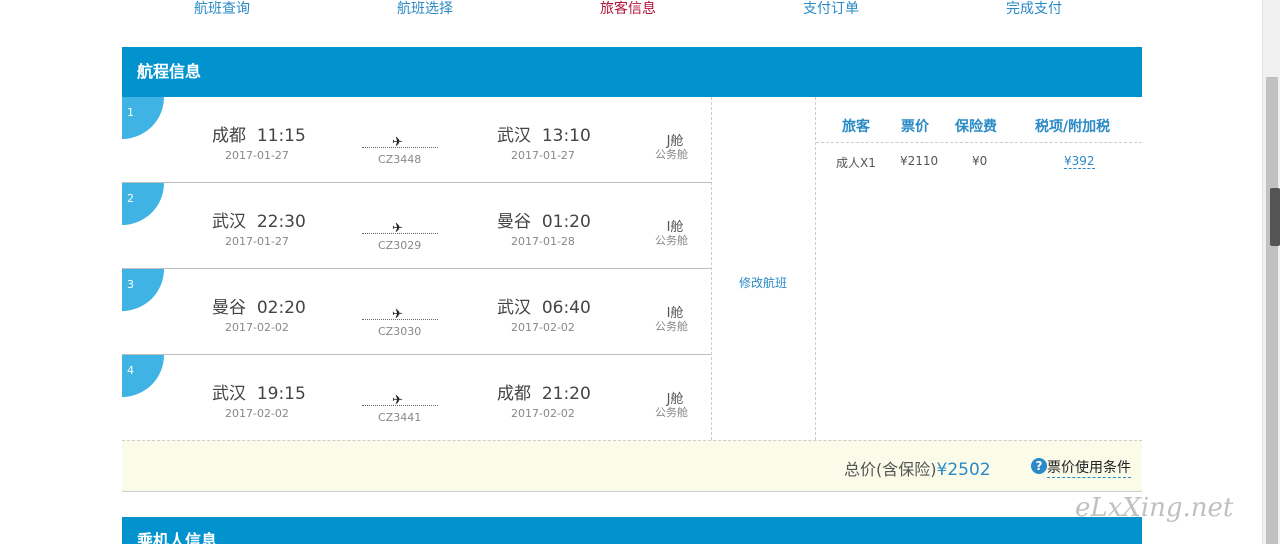  Describe the element at coordinates (143, 204) in the screenshot. I see `segment-number-badge: 2` at that location.